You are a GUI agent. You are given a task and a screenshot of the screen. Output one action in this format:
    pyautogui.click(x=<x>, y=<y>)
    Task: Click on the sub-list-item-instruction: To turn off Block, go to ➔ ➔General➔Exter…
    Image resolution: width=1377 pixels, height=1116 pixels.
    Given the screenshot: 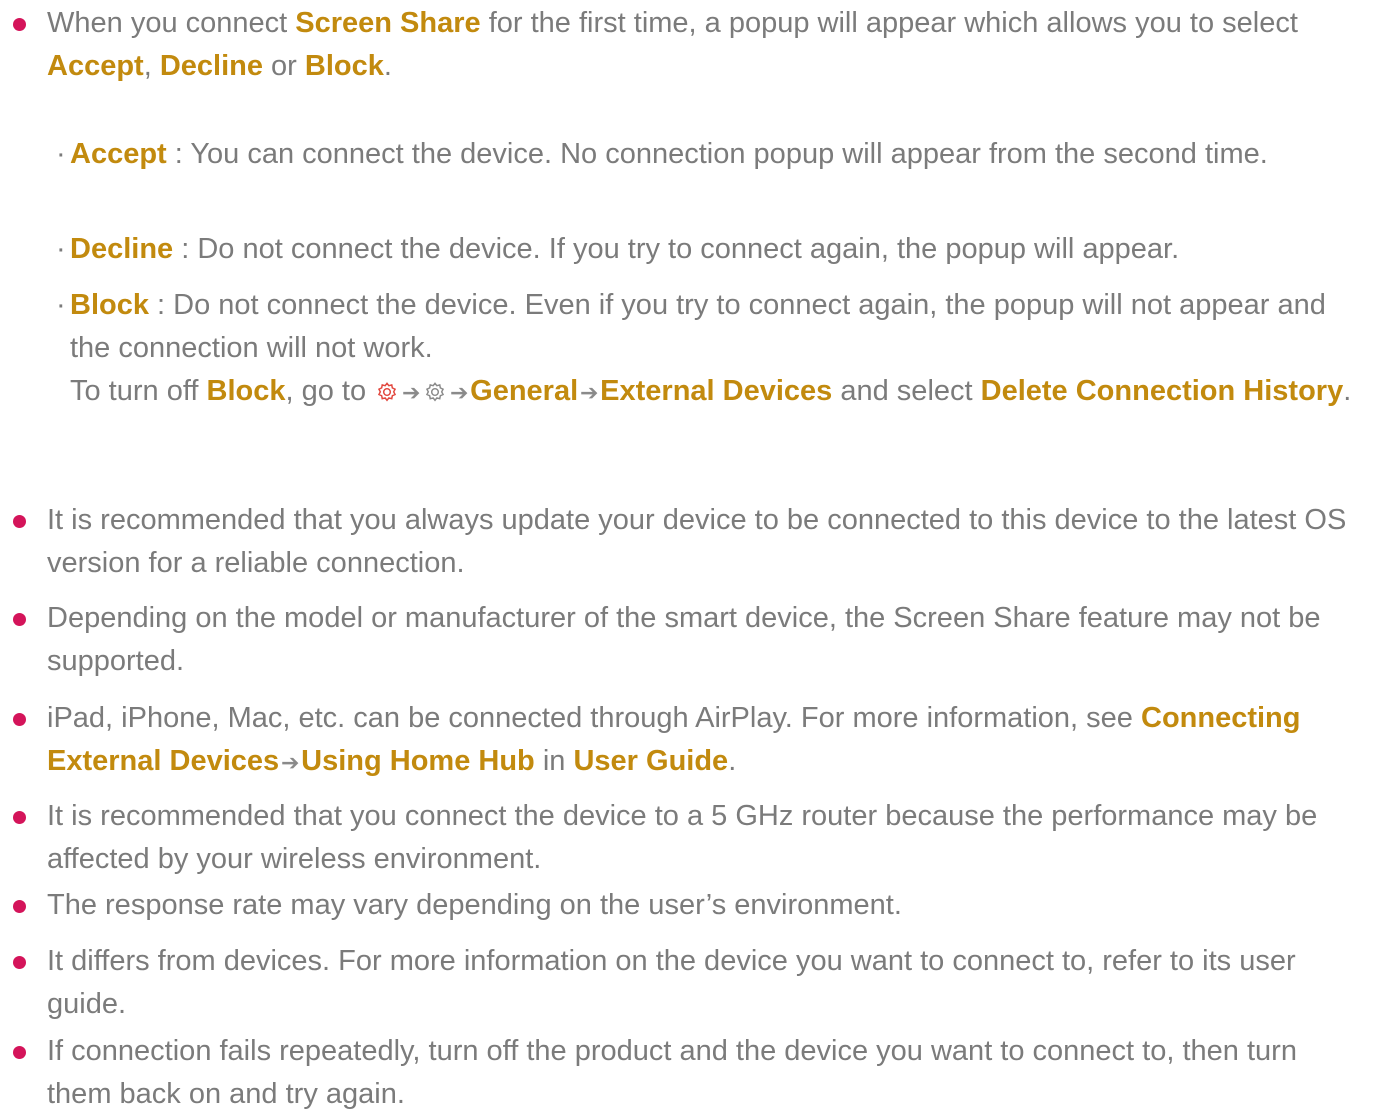 What is the action you would take?
    pyautogui.click(x=715, y=392)
    